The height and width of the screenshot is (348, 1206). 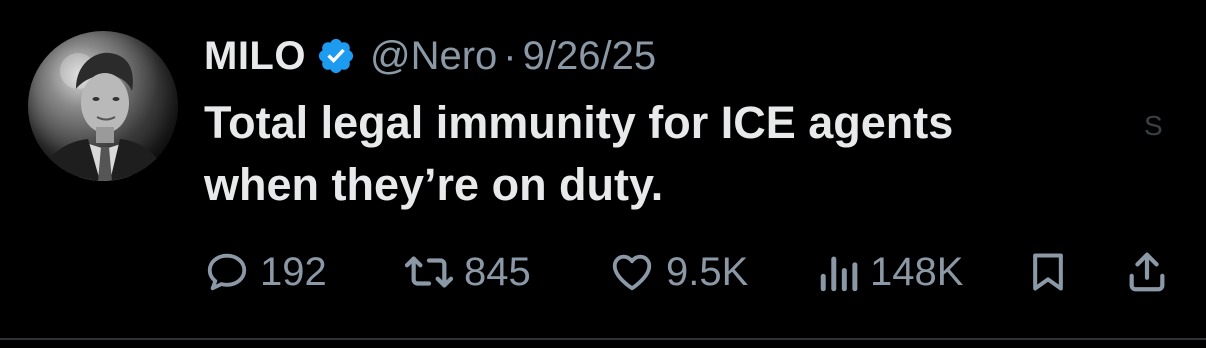 I want to click on heart-icon, so click(x=632, y=272).